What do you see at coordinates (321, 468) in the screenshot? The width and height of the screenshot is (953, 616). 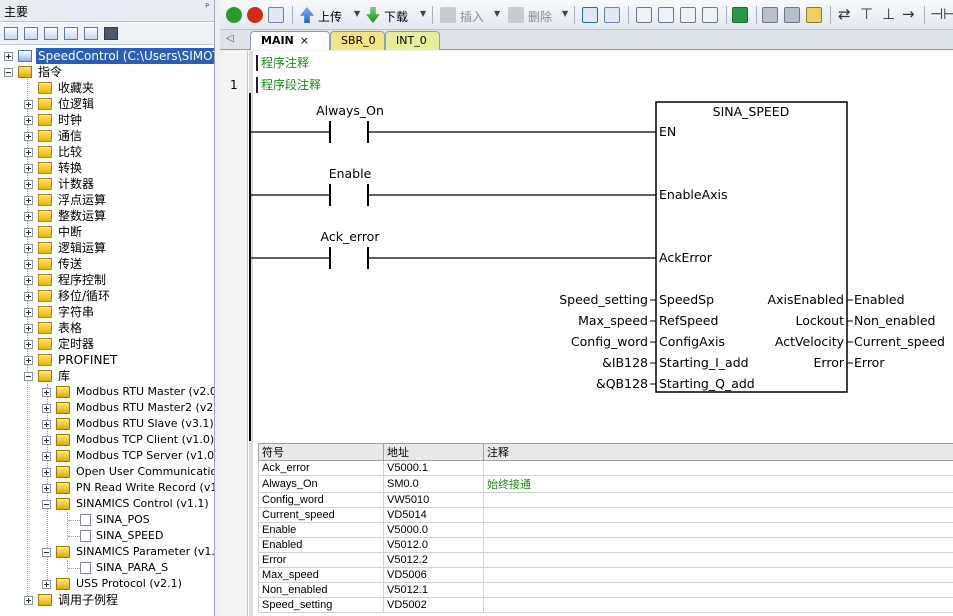 I see `symbol-cell: Ack_error` at bounding box center [321, 468].